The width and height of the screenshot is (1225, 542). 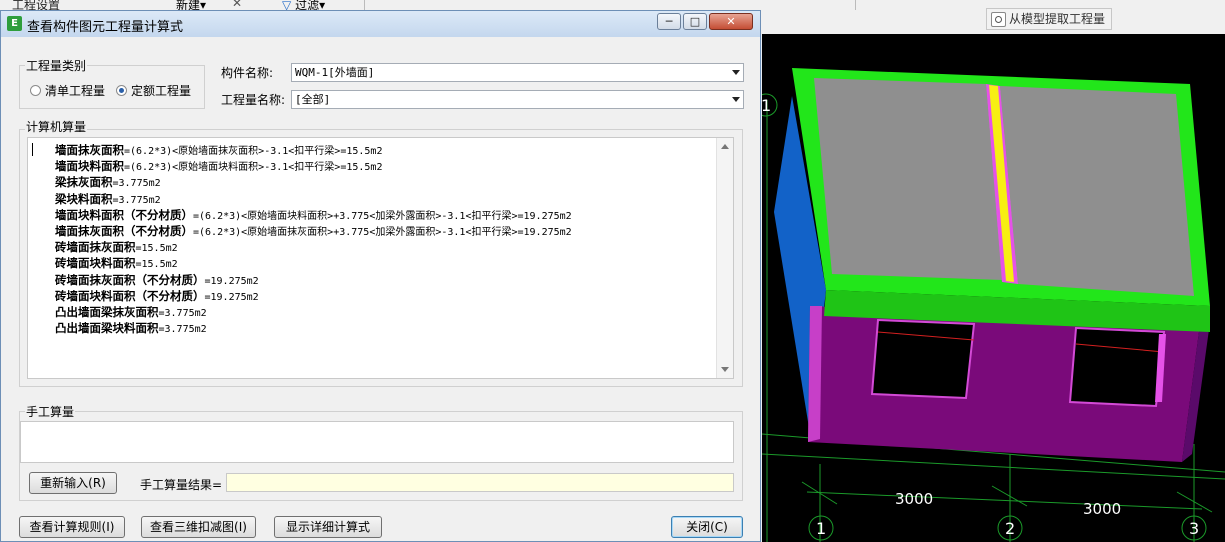 I want to click on calc-line: 凸出墙面梁块料面积=3.775m2, so click(x=313, y=328).